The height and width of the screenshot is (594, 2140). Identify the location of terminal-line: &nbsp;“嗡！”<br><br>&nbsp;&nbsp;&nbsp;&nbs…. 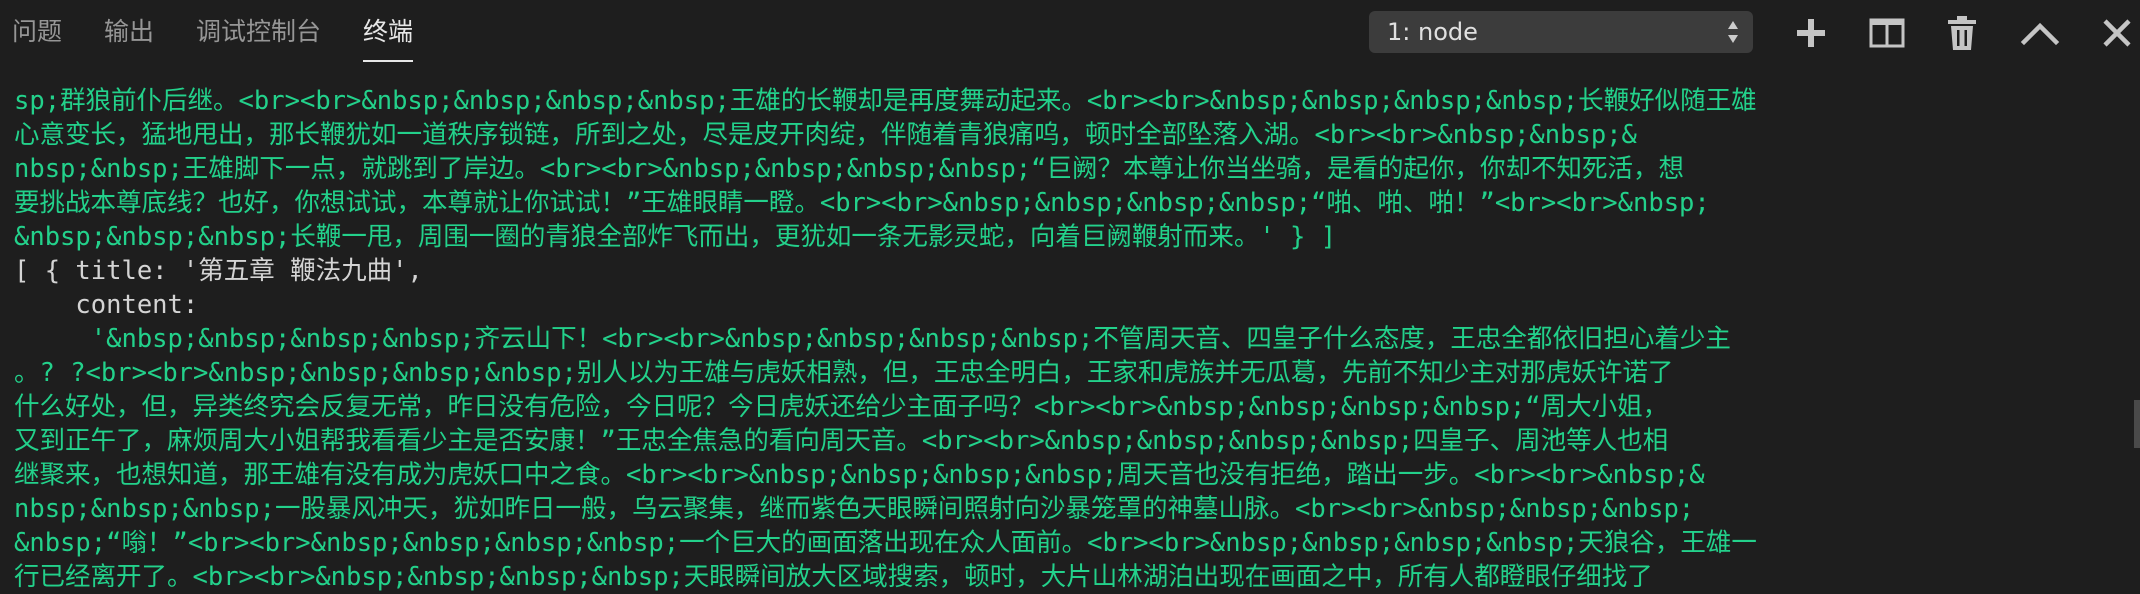
(885, 543).